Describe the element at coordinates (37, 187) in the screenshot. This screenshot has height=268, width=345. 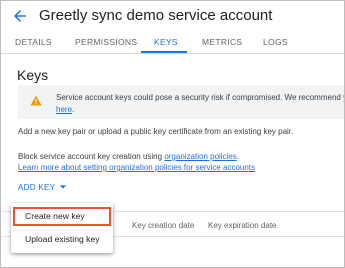
I see `add-key-label: ADD KEY` at that location.